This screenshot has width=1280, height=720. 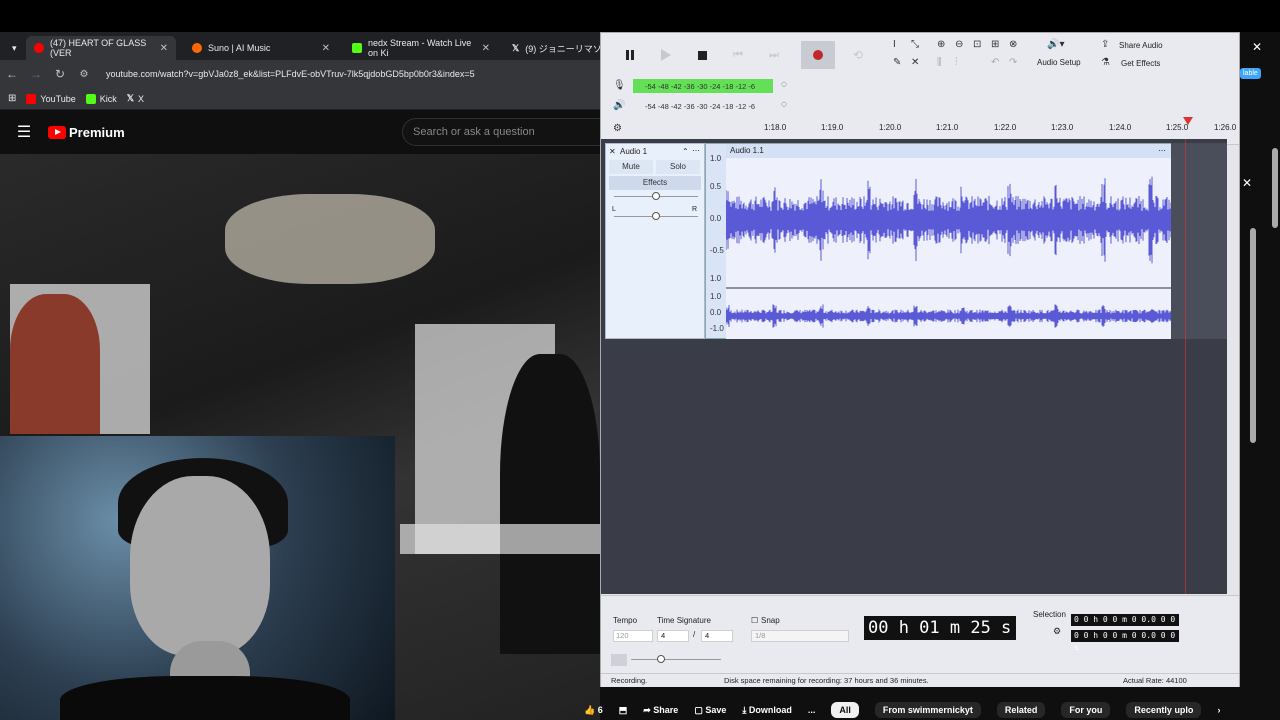 I want to click on close-icon: ✕, so click(x=1247, y=183).